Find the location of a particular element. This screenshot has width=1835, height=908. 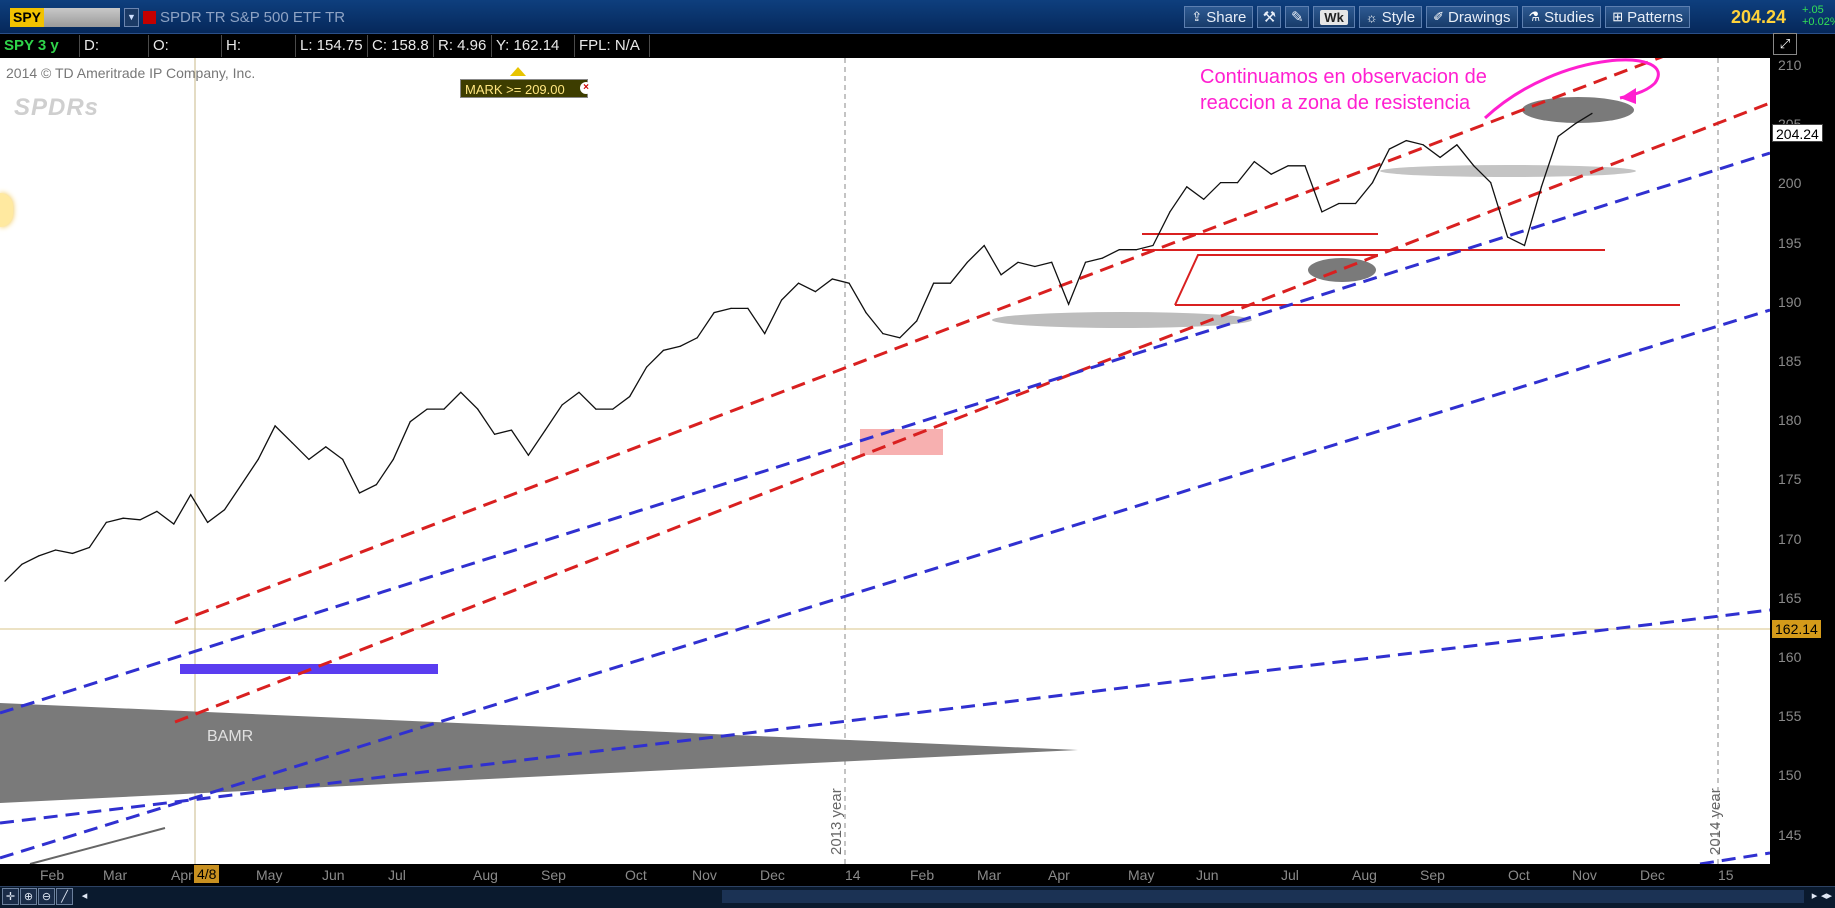

crosshair-price-tag: 162.14 is located at coordinates (1796, 629).